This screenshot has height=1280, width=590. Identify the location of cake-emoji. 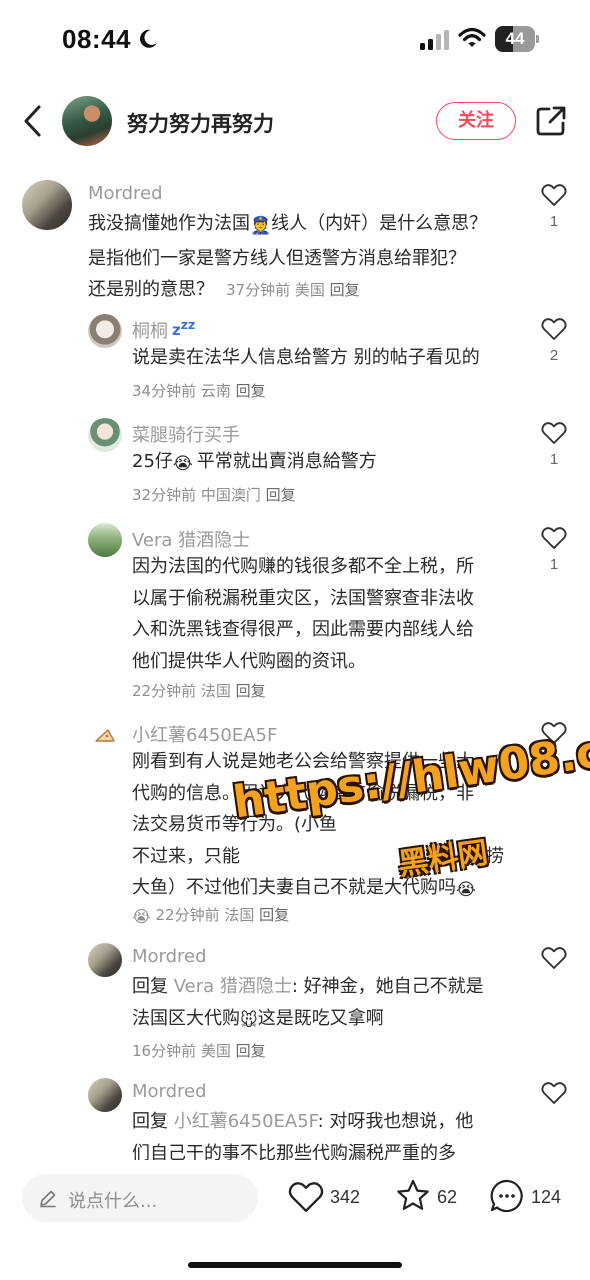
(105, 735).